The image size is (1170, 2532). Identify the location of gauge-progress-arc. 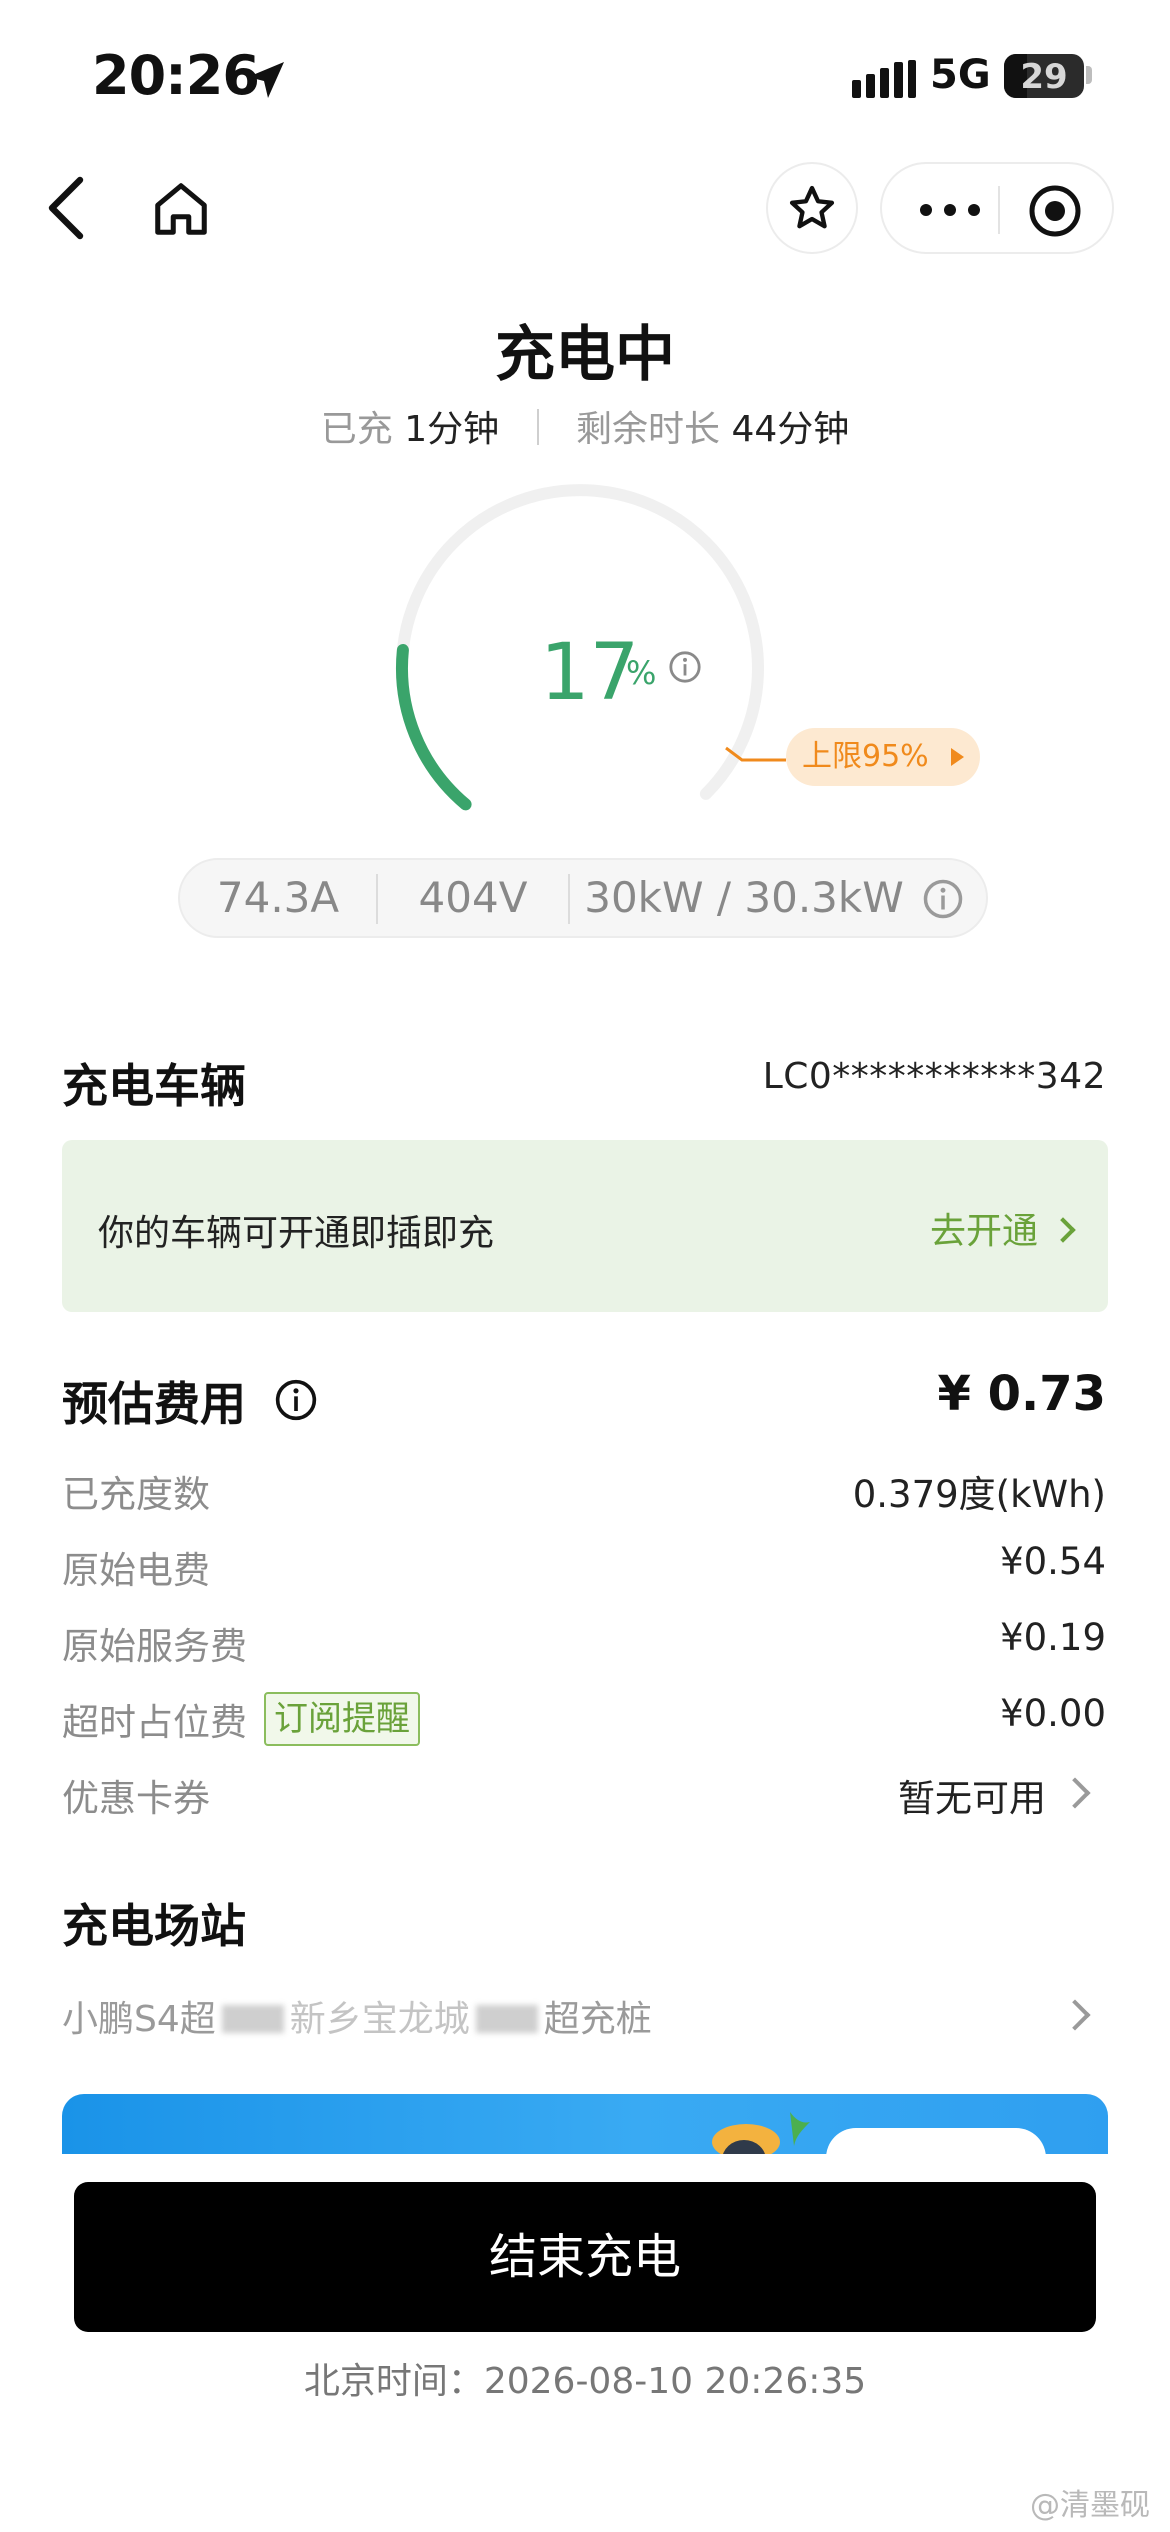
(434, 727).